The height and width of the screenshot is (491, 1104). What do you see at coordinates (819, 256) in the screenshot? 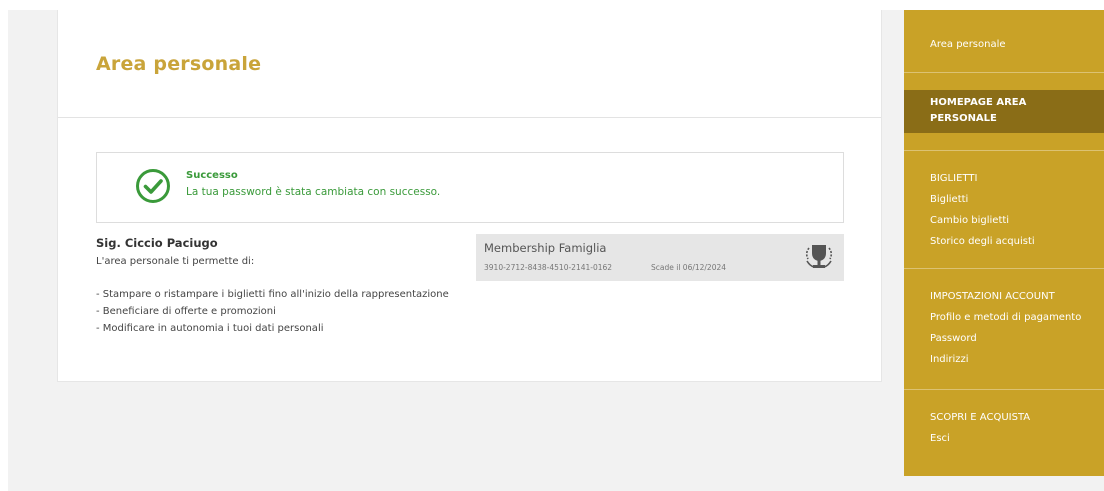
I see `trophy-icon` at bounding box center [819, 256].